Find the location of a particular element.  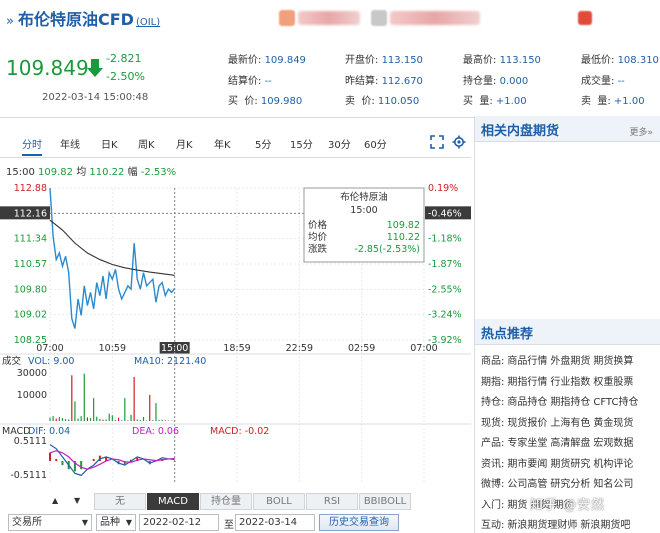

hot-row-link: 黄金现货 is located at coordinates (613, 423).